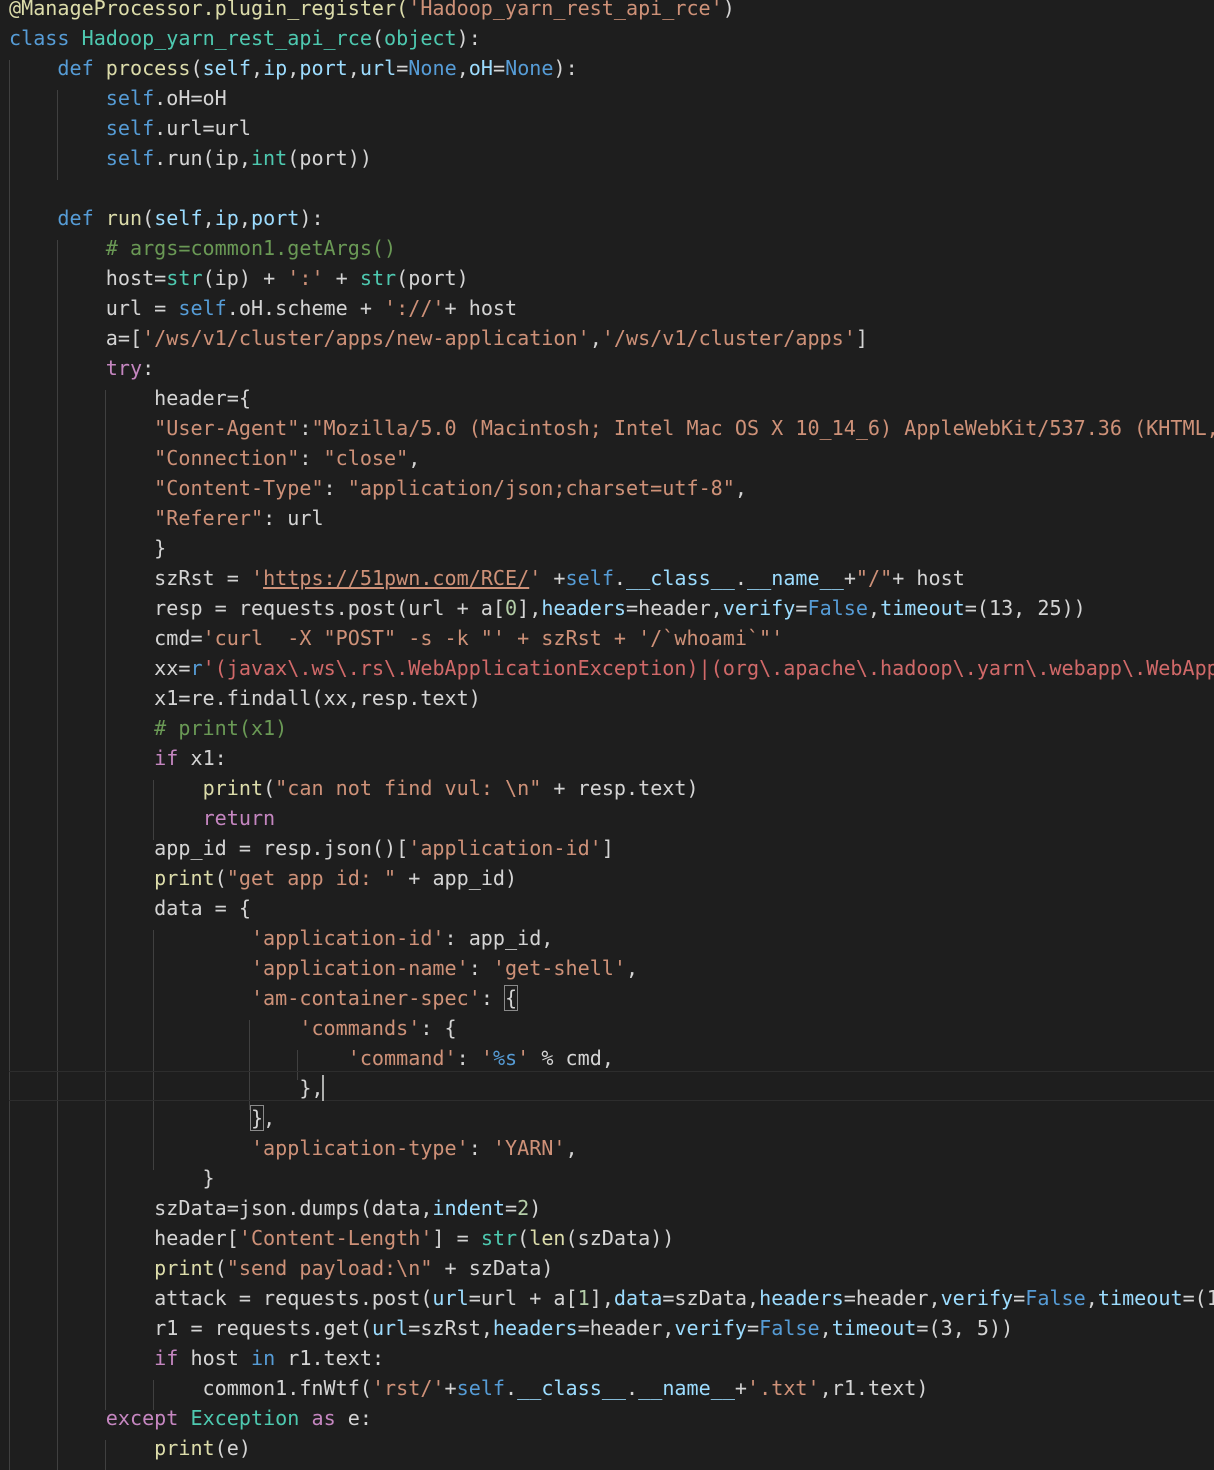 This screenshot has width=1214, height=1470. Describe the element at coordinates (178, 128) in the screenshot. I see `code-line: self.url=url` at that location.